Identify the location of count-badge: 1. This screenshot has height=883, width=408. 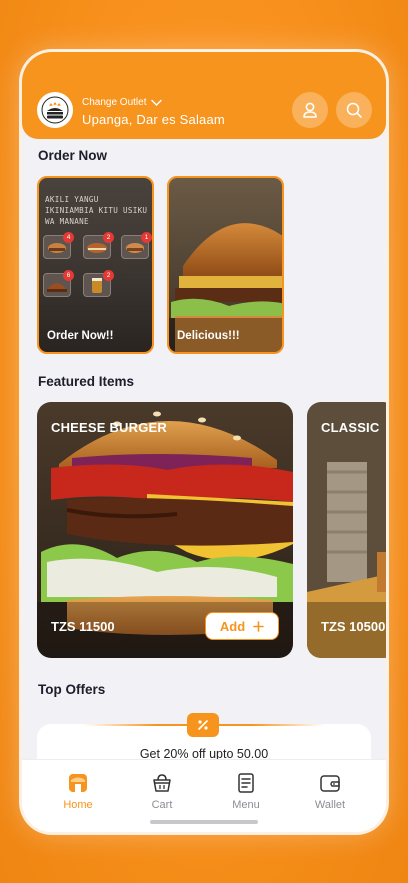
(146, 237).